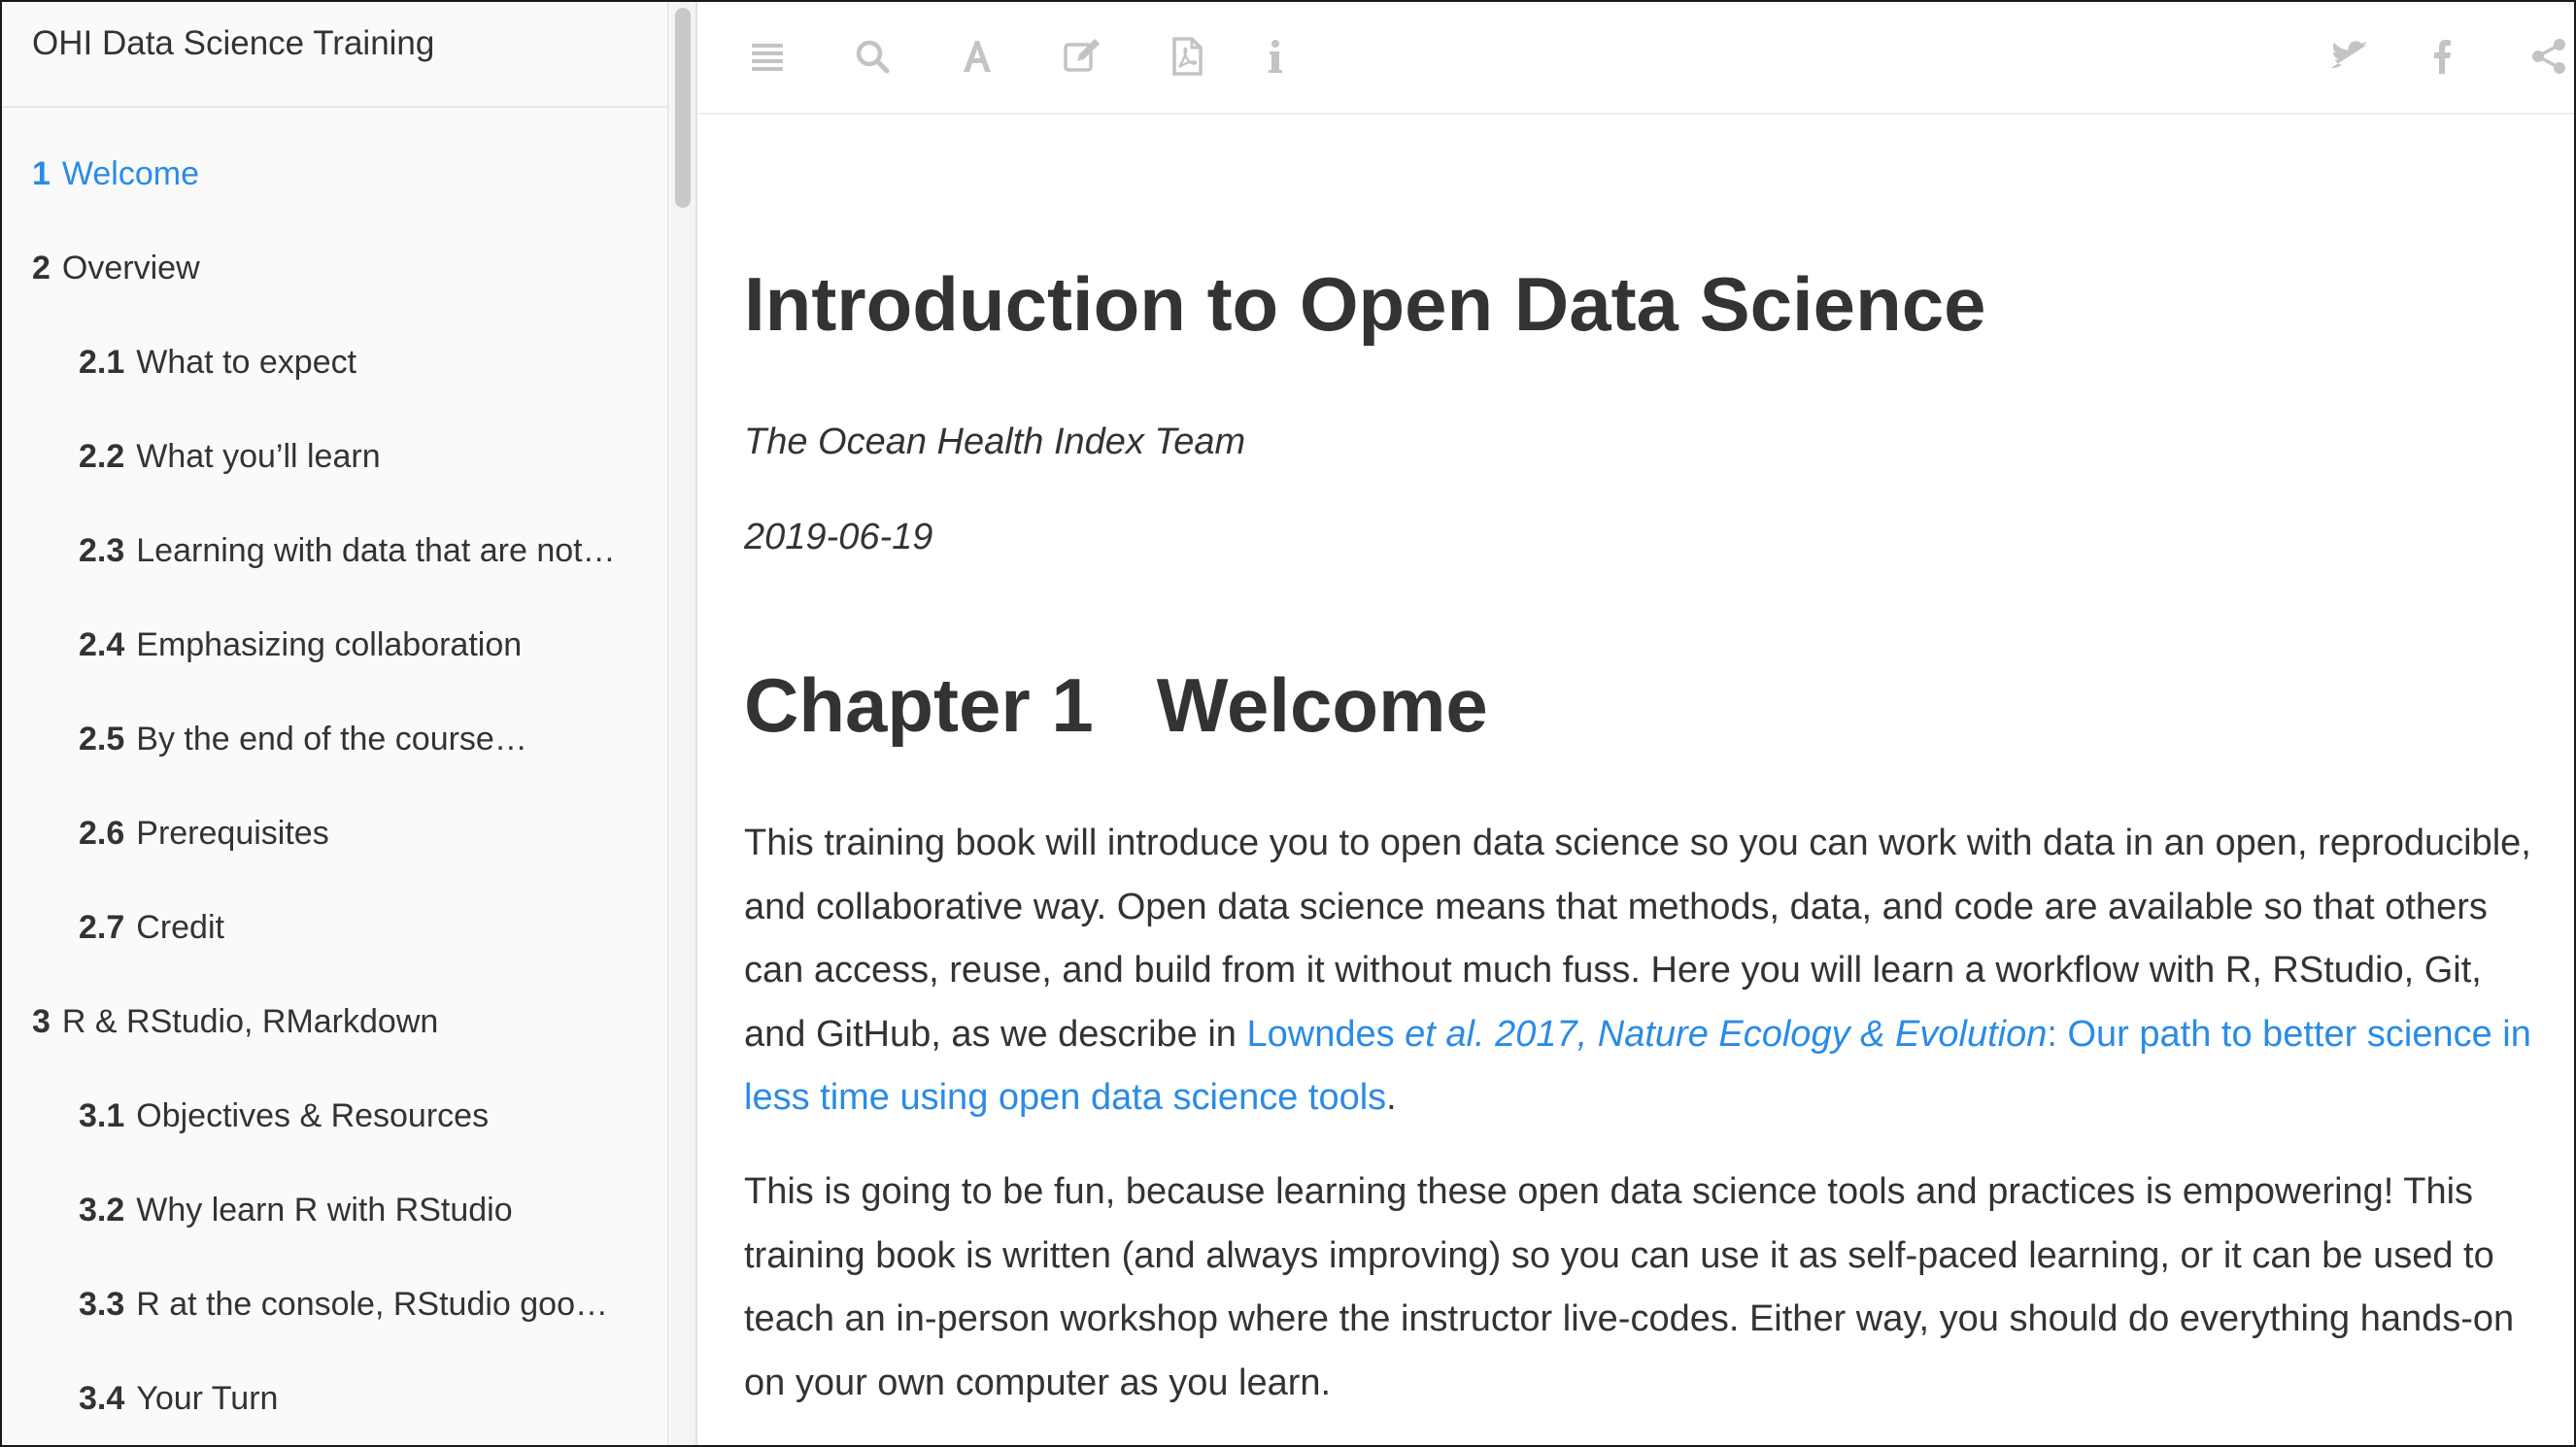 The width and height of the screenshot is (2576, 1447). I want to click on toc-item-emphasizing-collaboration: 2.4 Emphasizing collaboration, so click(300, 644).